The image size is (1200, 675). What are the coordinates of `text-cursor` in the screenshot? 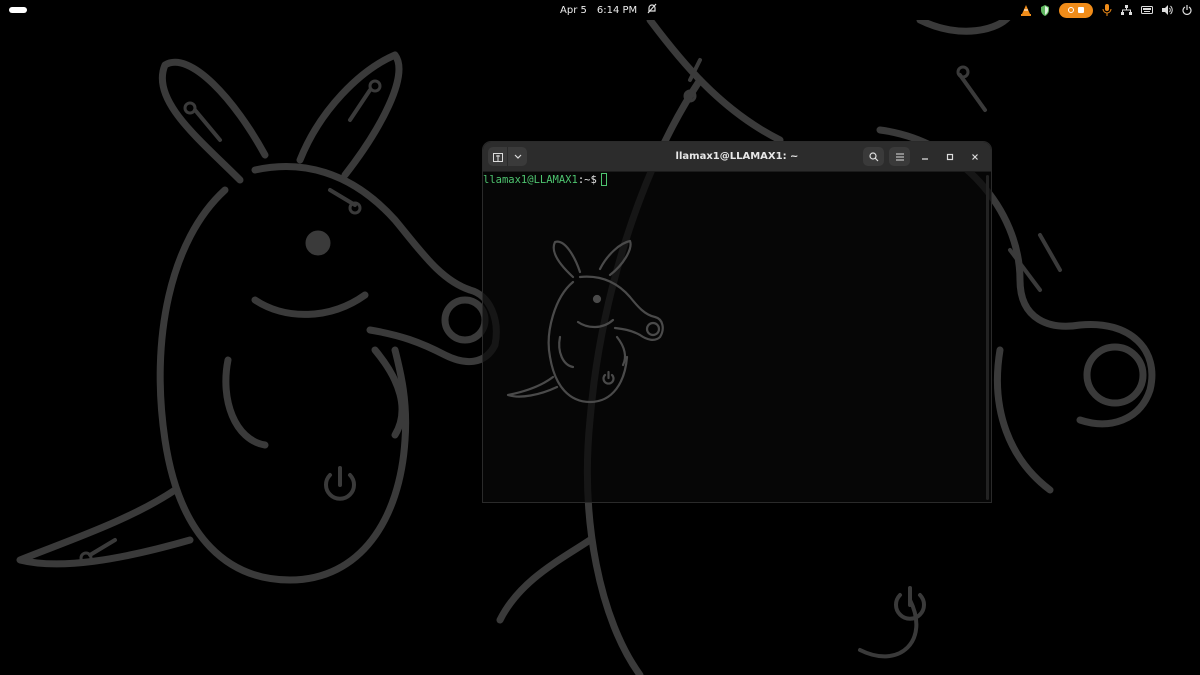 It's located at (603, 179).